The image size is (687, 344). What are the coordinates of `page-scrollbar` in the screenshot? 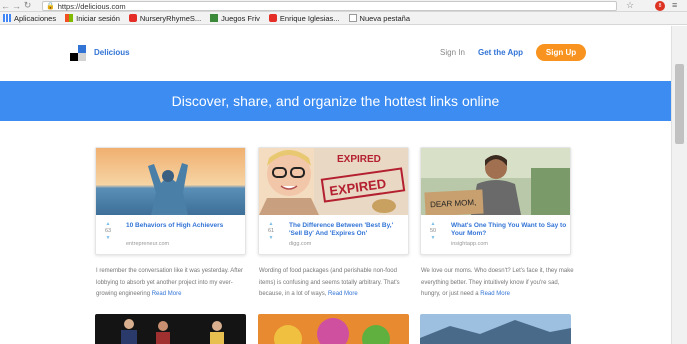 It's located at (679, 185).